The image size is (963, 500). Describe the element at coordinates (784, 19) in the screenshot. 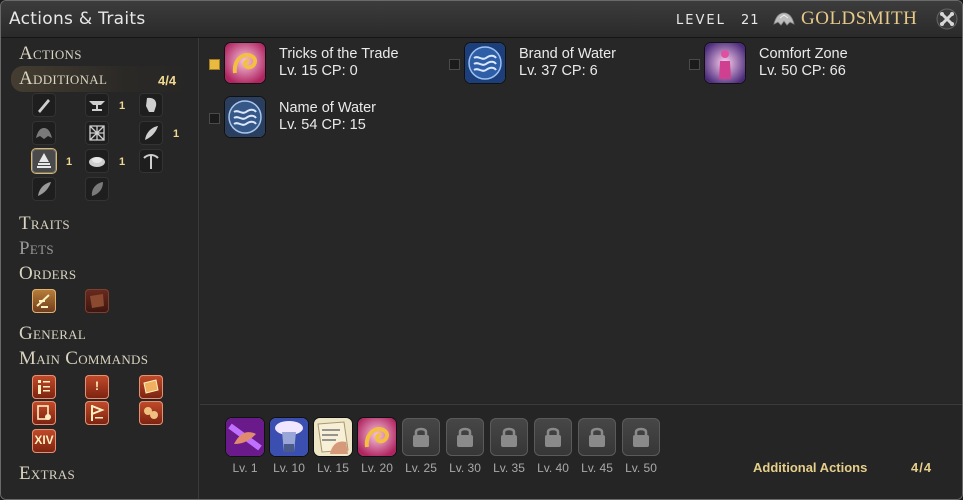

I see `goldsmith-job-icon` at that location.